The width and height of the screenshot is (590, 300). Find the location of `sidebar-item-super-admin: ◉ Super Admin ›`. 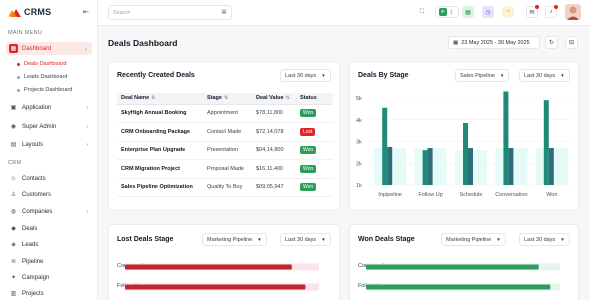

sidebar-item-super-admin: ◉ Super Admin › is located at coordinates (49, 126).